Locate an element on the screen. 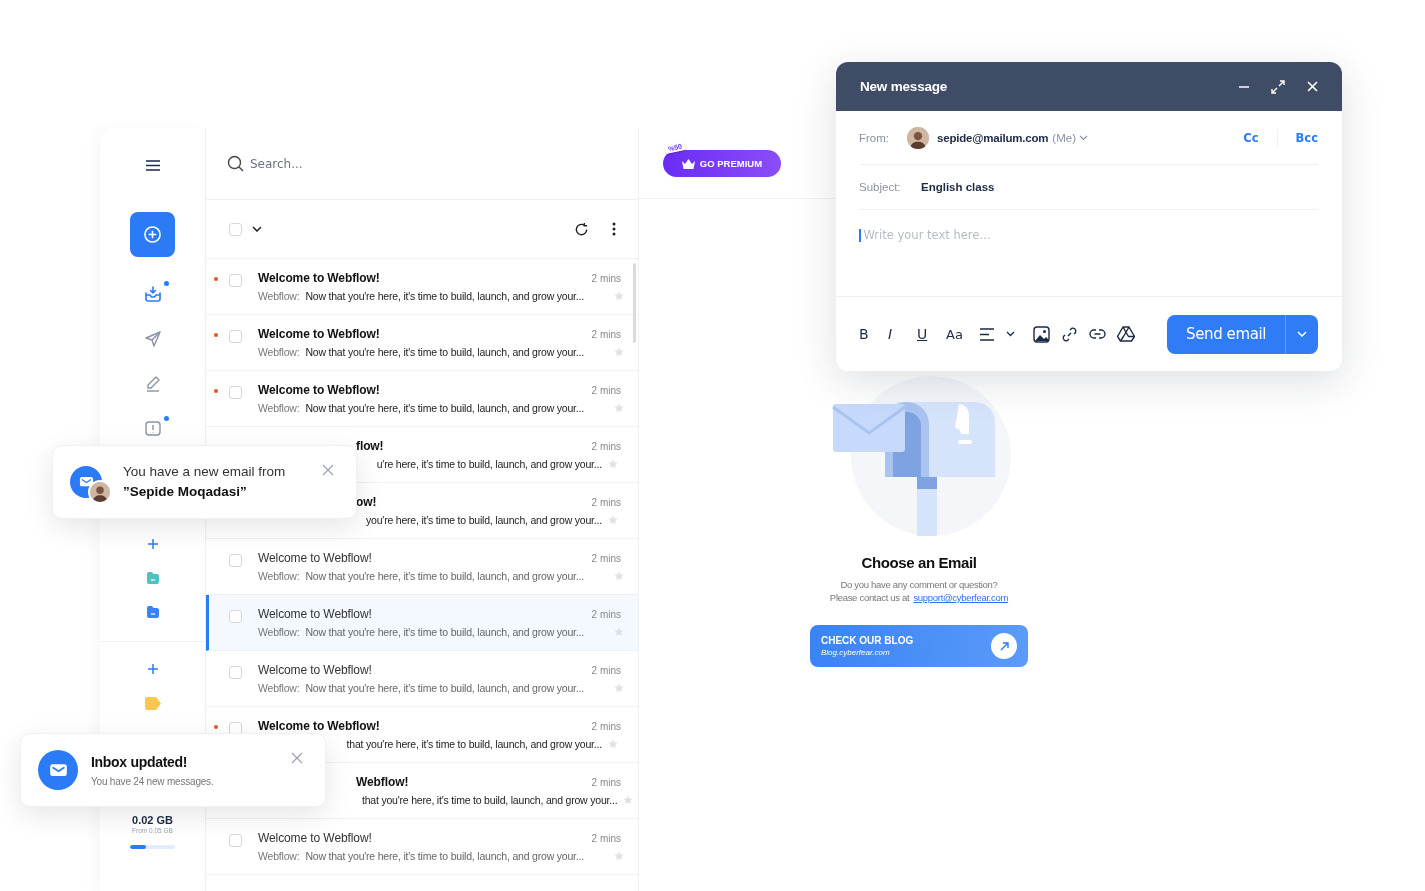 This screenshot has height=891, width=1425. toast-title: Inbox updated! is located at coordinates (140, 761).